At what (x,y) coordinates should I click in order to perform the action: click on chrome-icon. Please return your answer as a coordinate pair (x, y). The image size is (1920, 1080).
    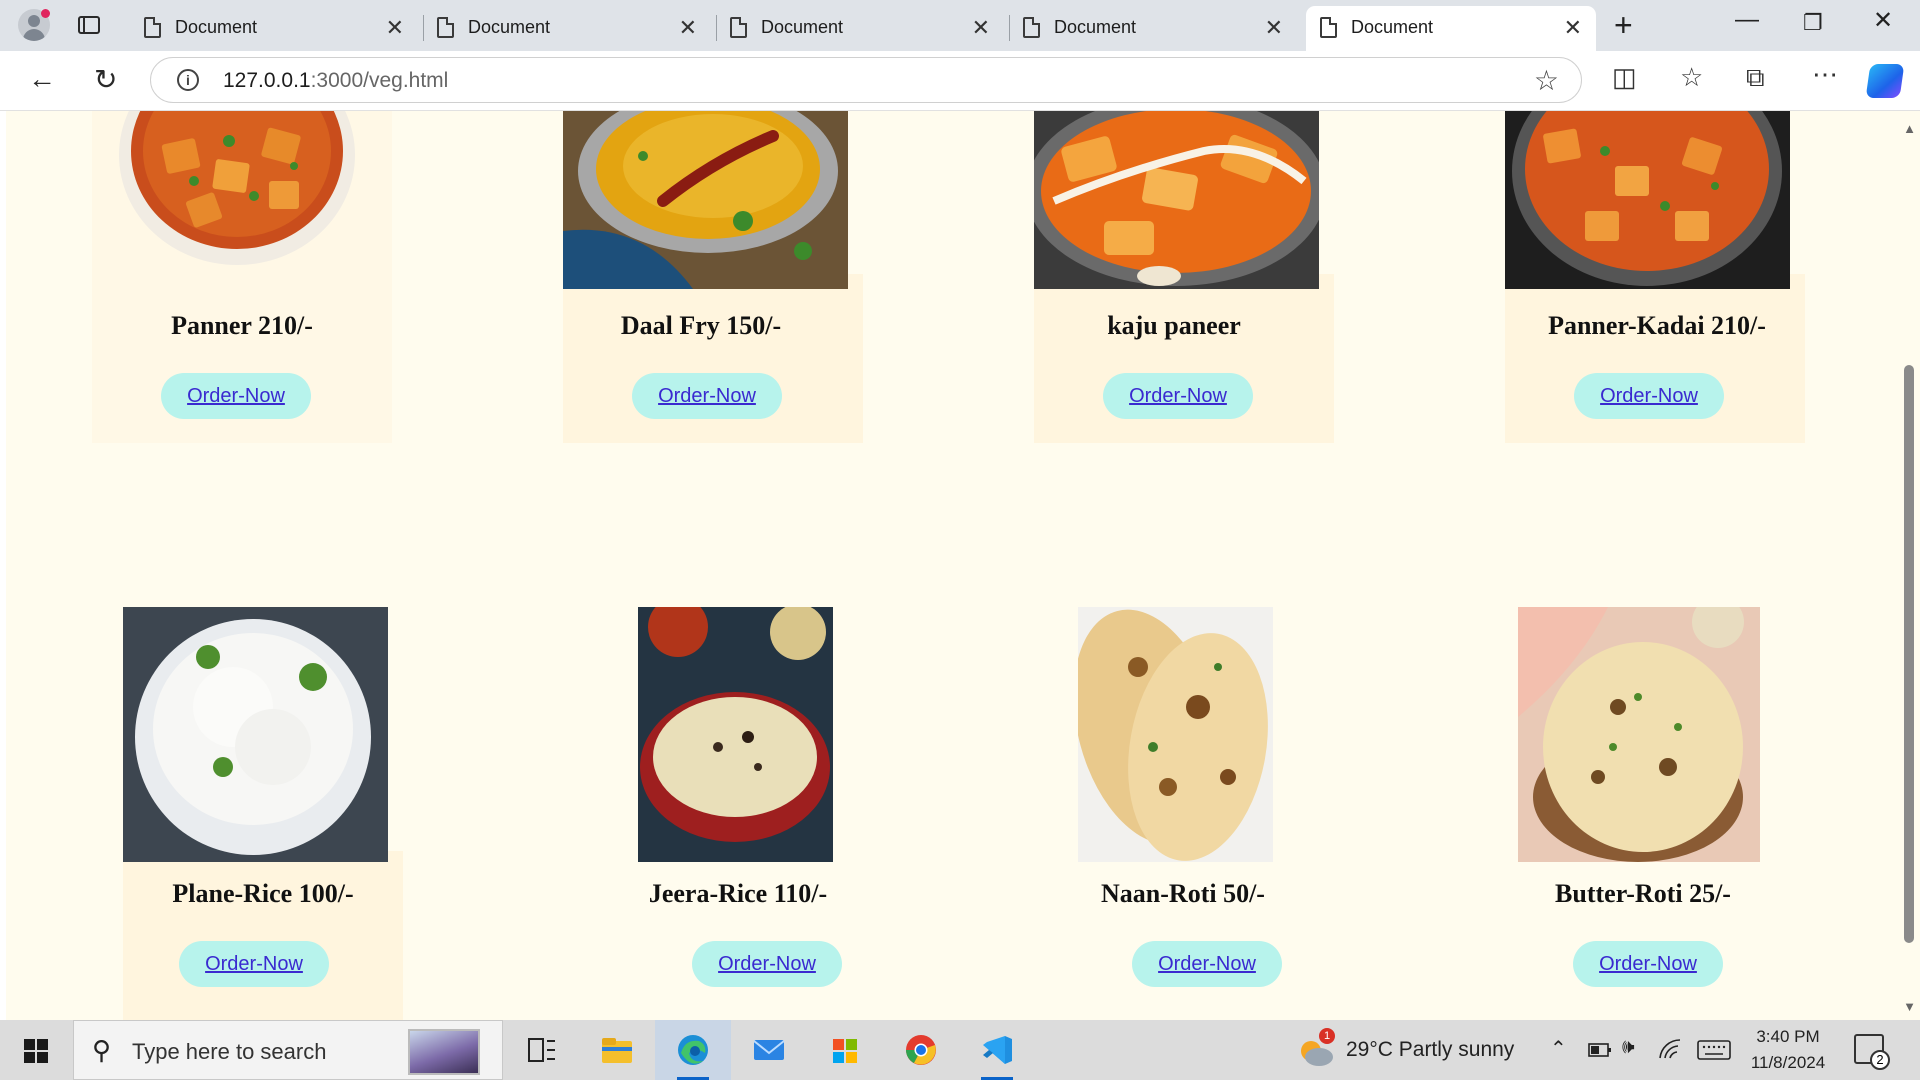
    Looking at the image, I should click on (921, 1050).